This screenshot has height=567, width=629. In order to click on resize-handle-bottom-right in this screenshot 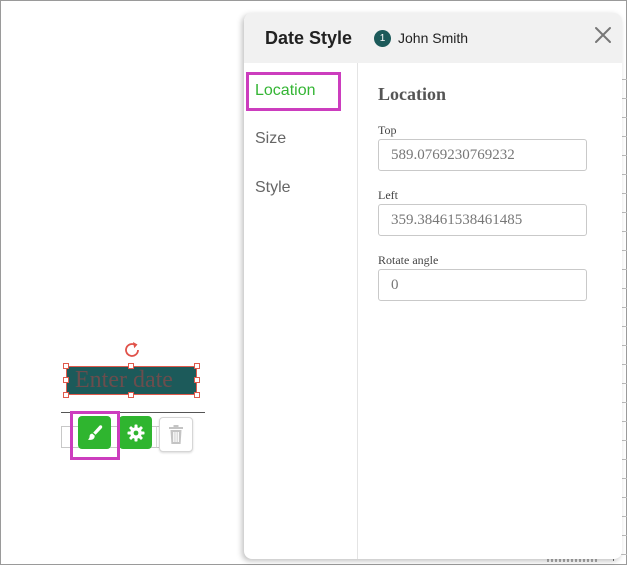, I will do `click(197, 395)`.